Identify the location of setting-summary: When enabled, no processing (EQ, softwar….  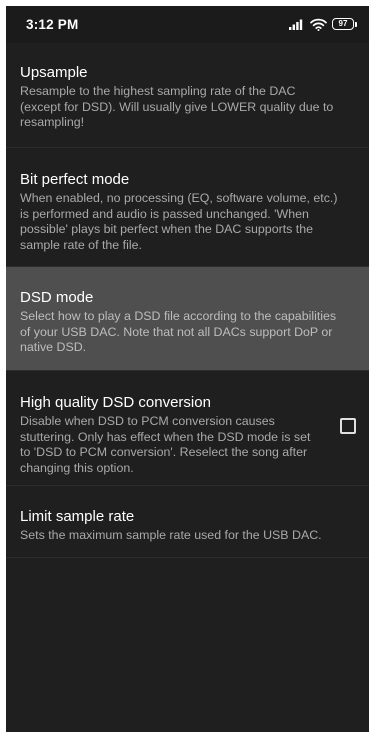
(179, 221).